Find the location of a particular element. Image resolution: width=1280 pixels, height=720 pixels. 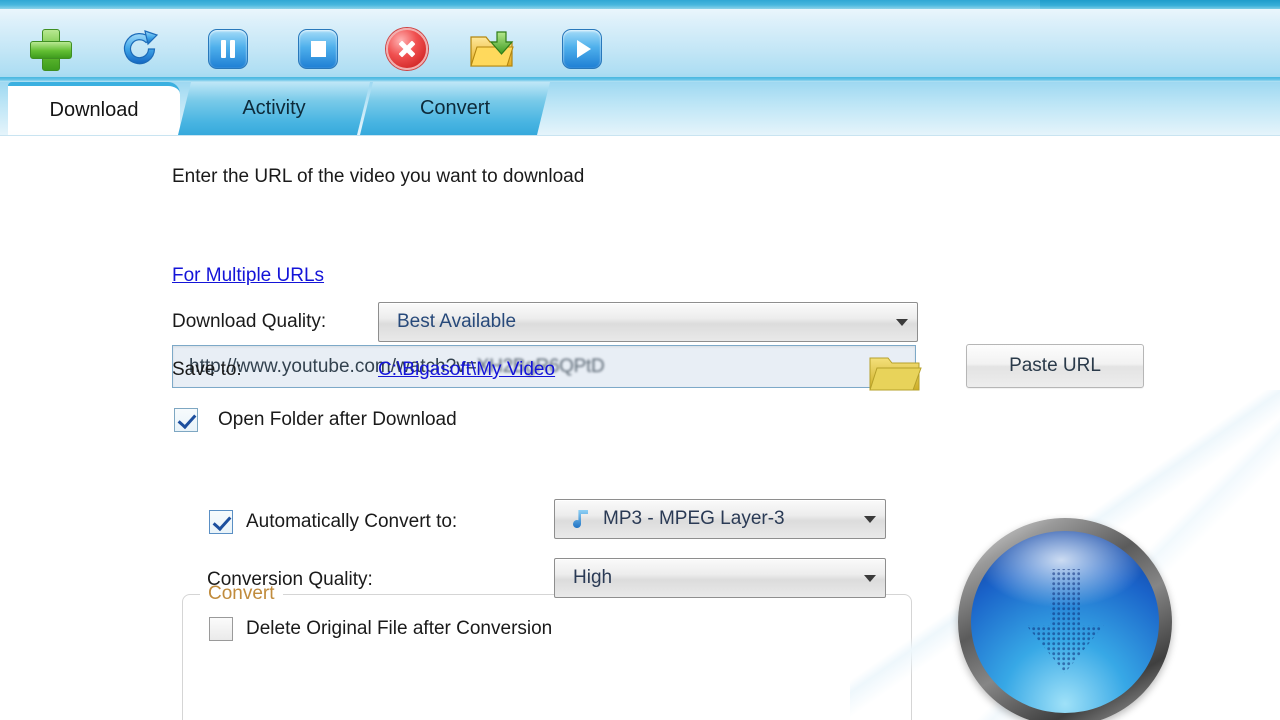

stop-button is located at coordinates (318, 49).